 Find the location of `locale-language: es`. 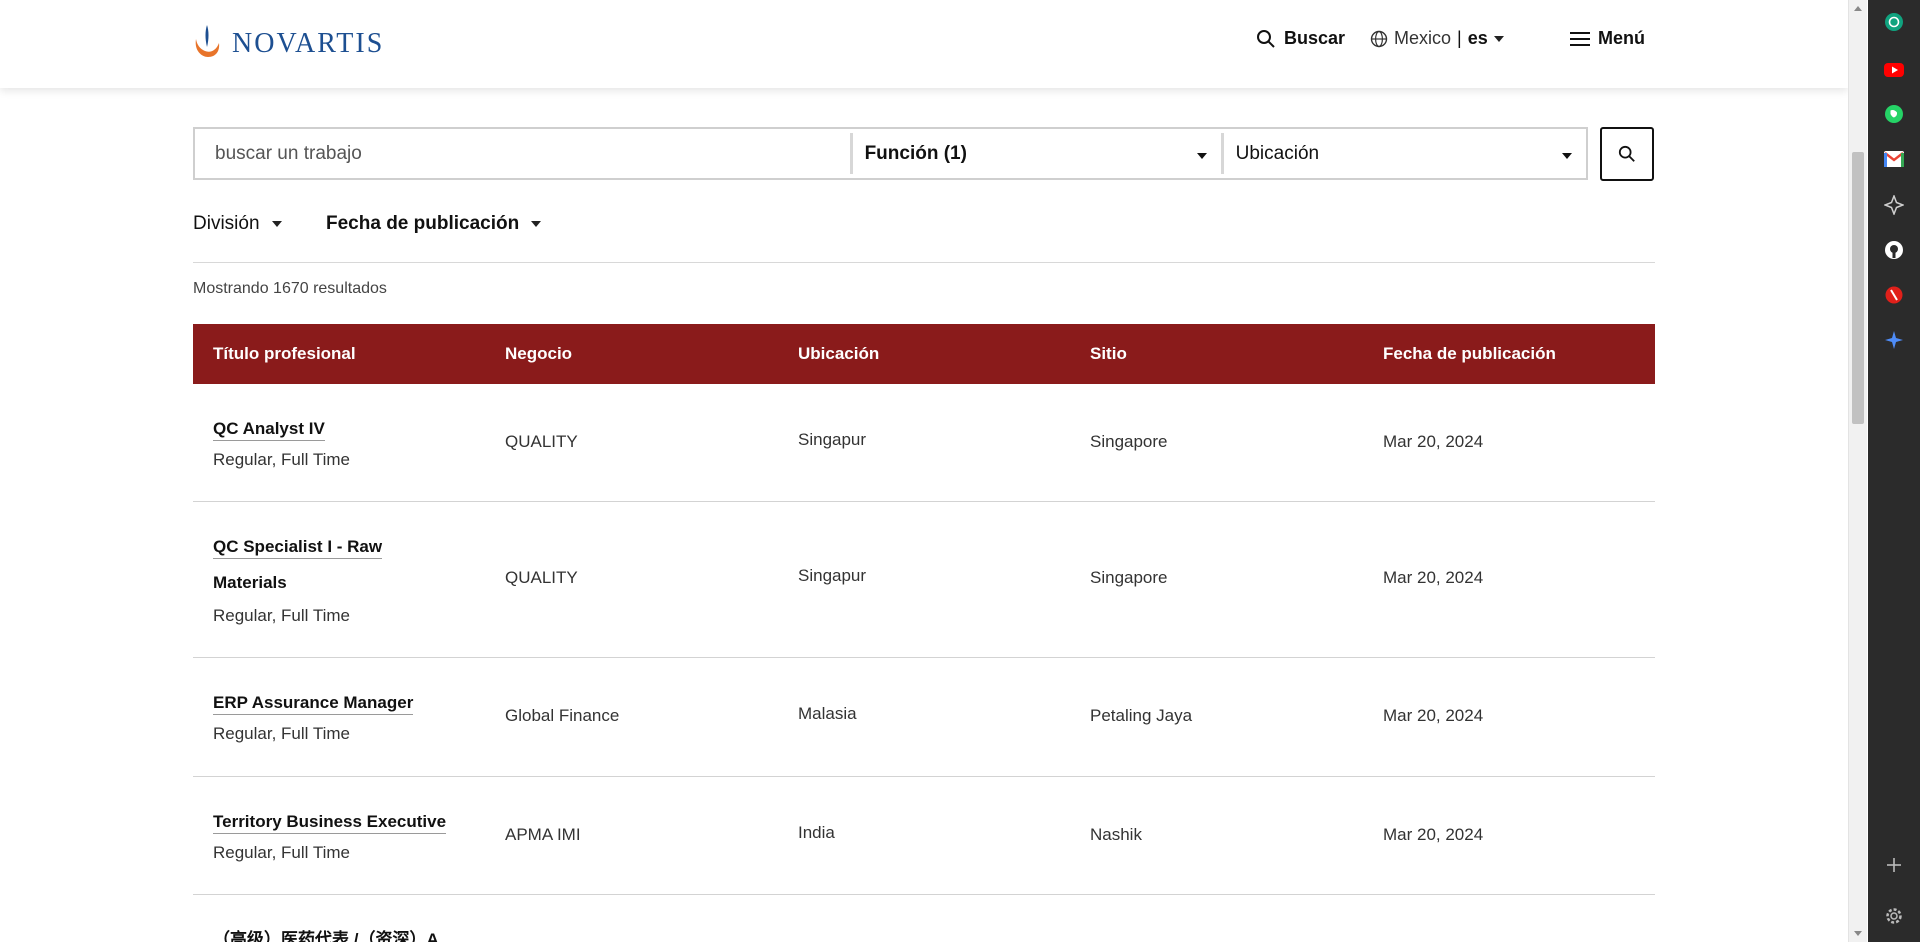

locale-language: es is located at coordinates (1477, 38).